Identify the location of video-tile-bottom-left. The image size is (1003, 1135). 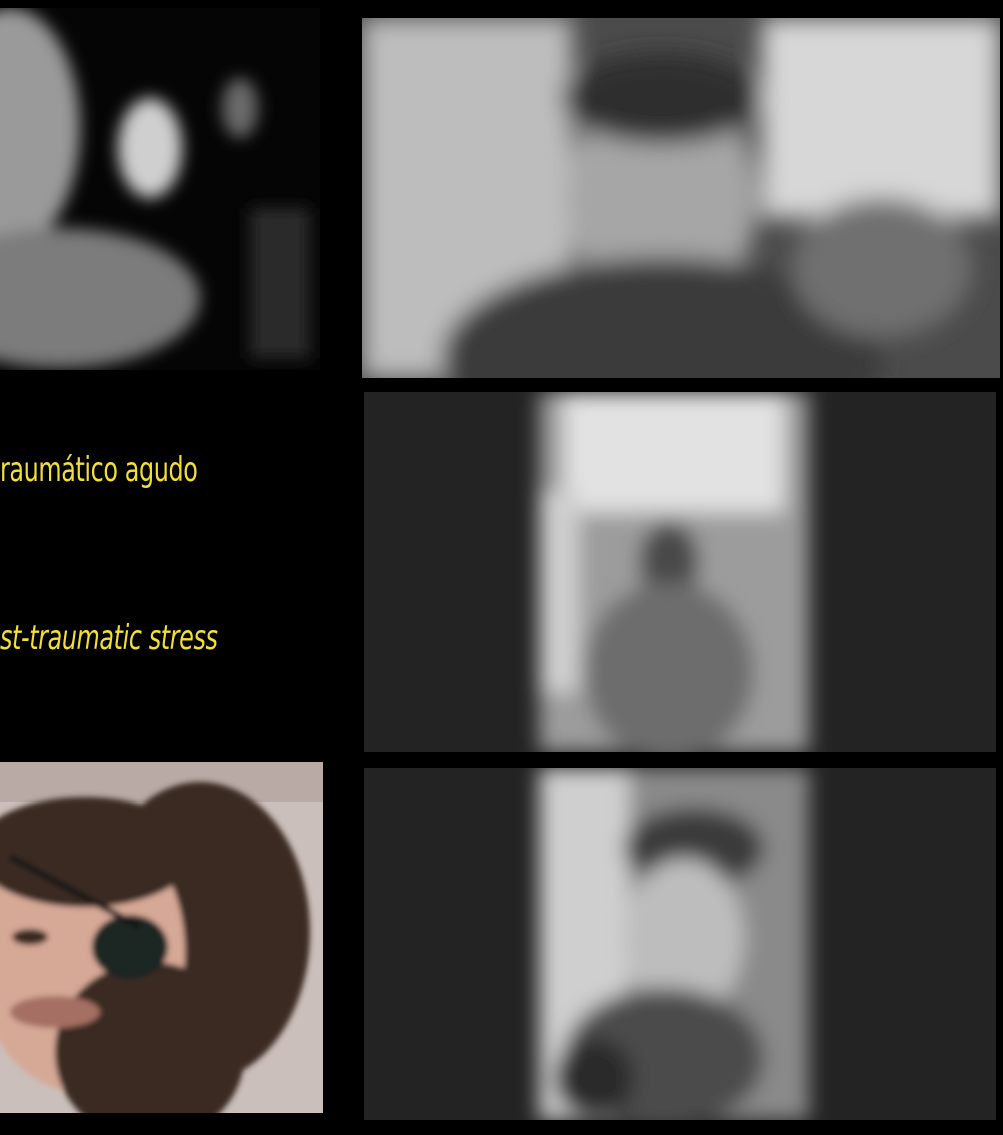
(161, 937).